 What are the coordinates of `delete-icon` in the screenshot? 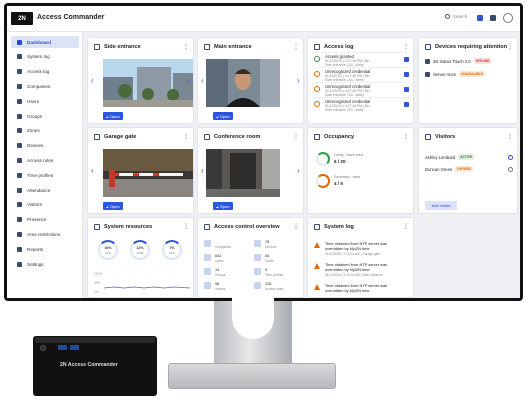 It's located at (510, 169).